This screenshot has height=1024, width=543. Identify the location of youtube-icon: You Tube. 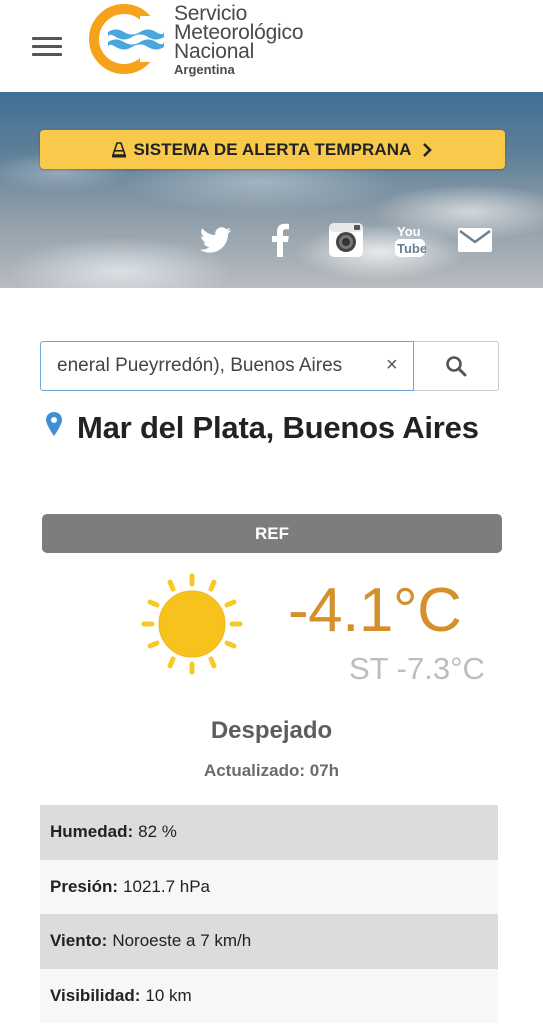
(410, 240).